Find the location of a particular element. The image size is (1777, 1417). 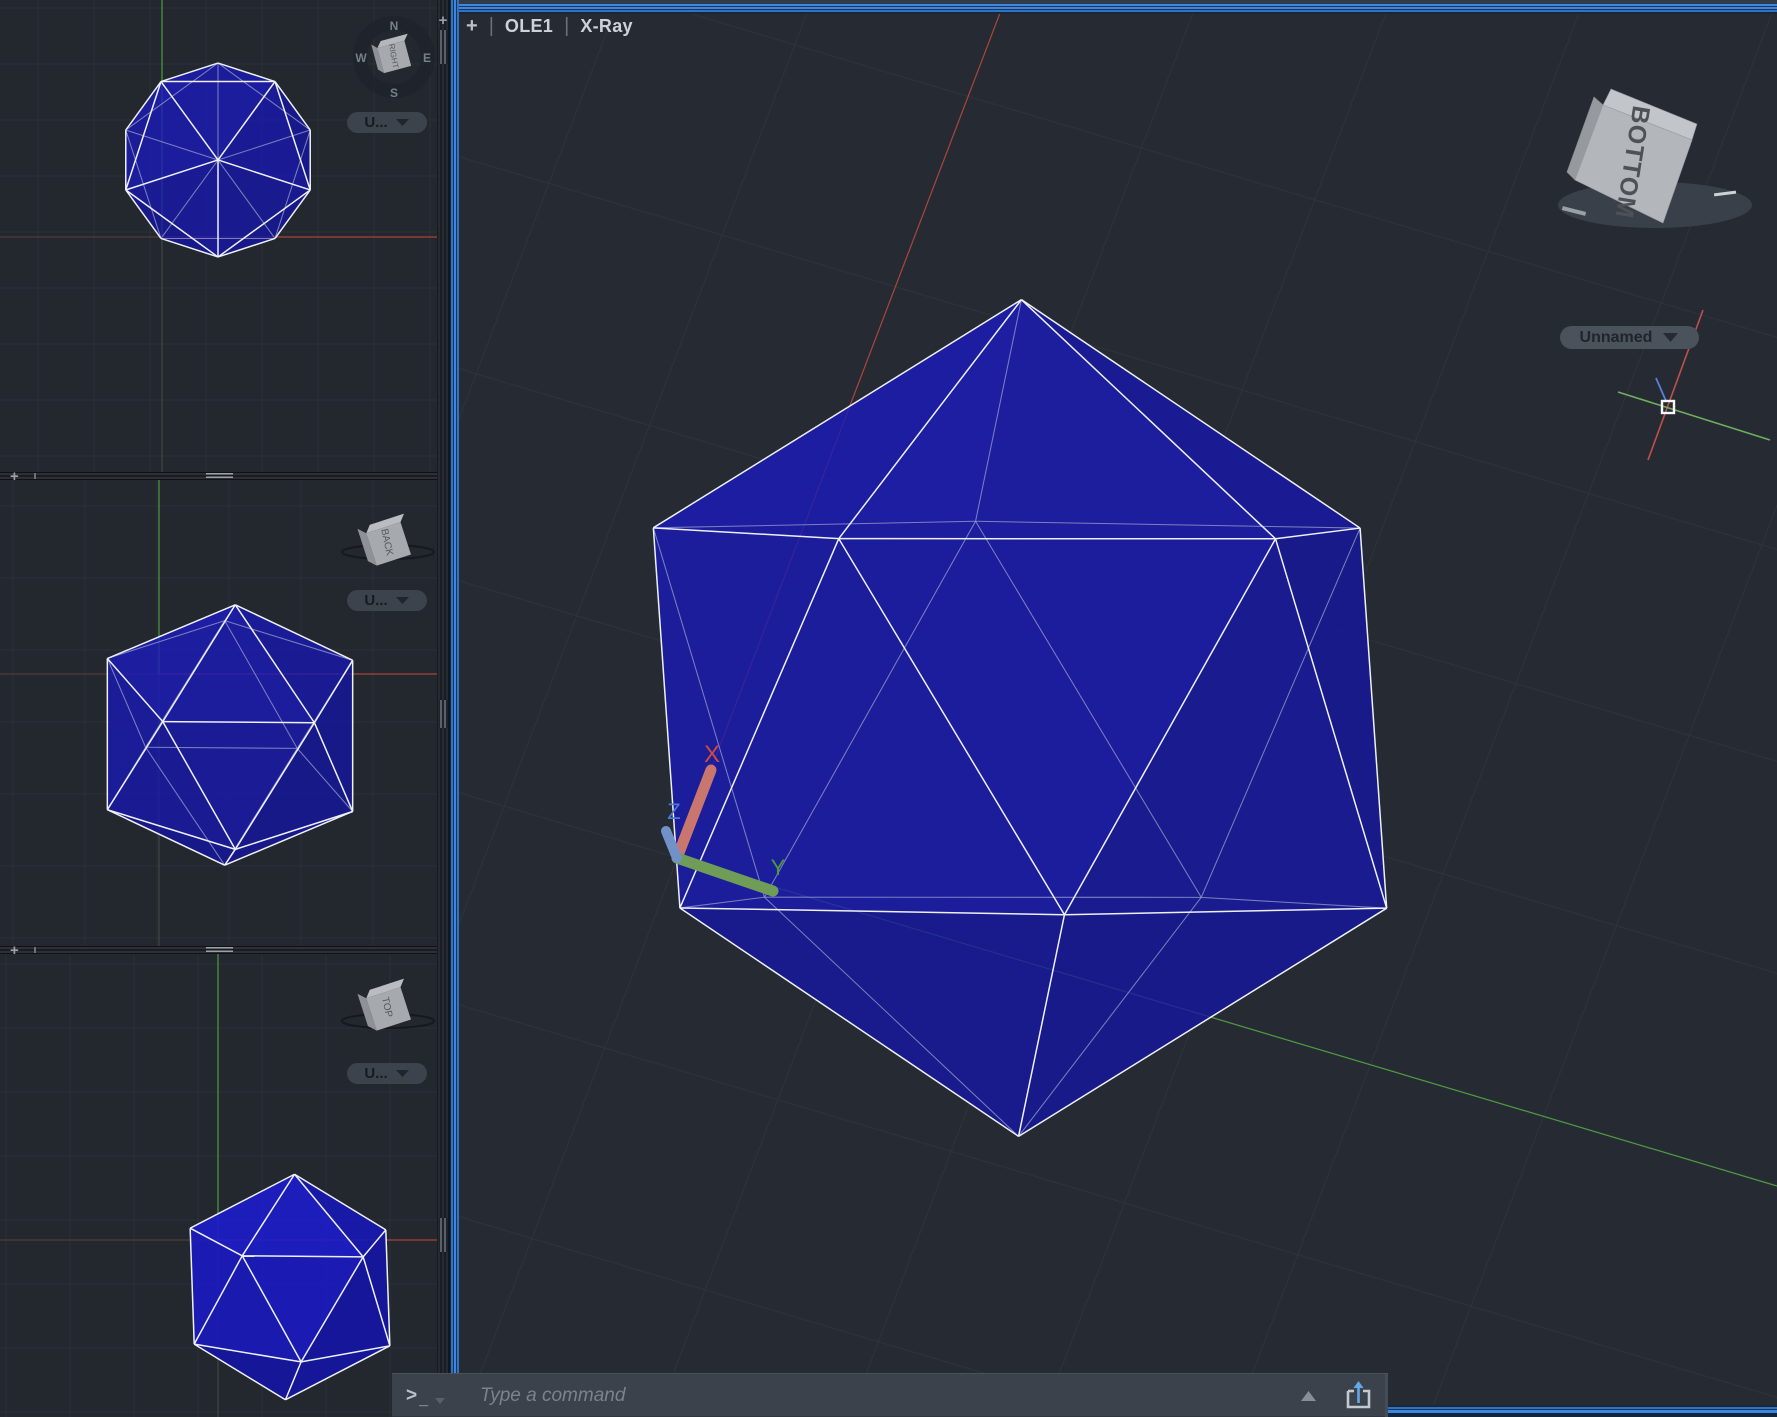

cursor-y-line-icon is located at coordinates (1694, 416).